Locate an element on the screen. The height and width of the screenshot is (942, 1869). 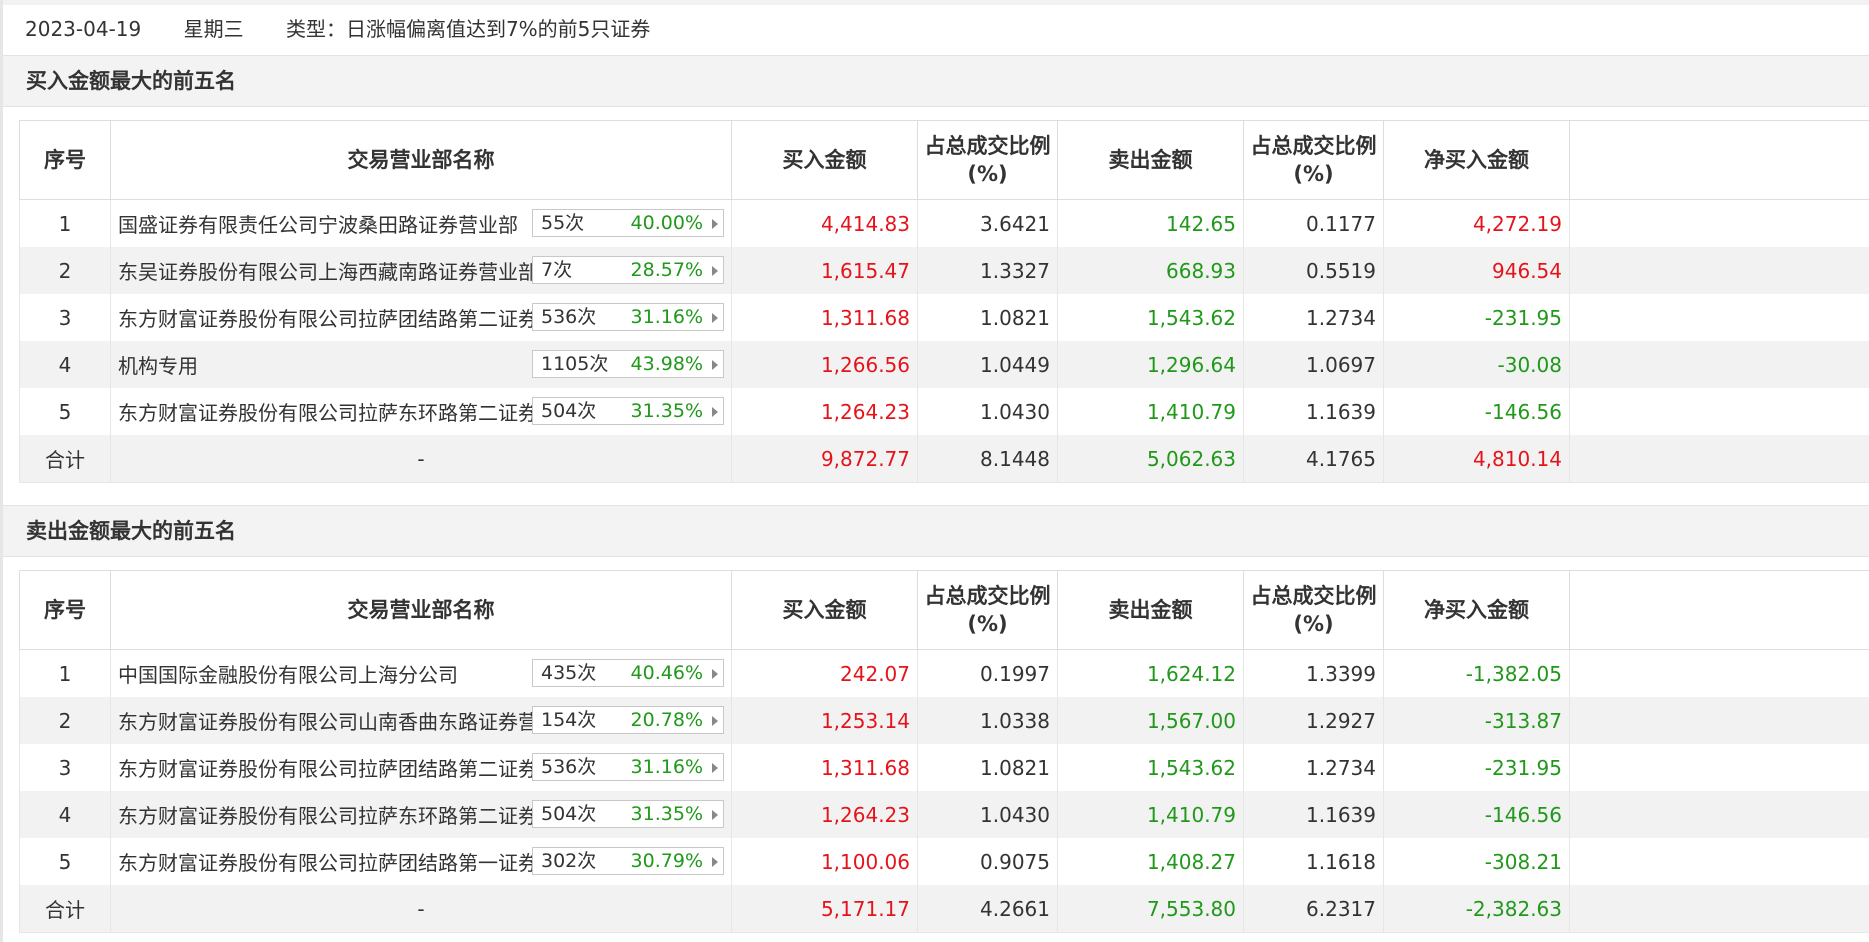
row-index: 1 is located at coordinates (65, 673).